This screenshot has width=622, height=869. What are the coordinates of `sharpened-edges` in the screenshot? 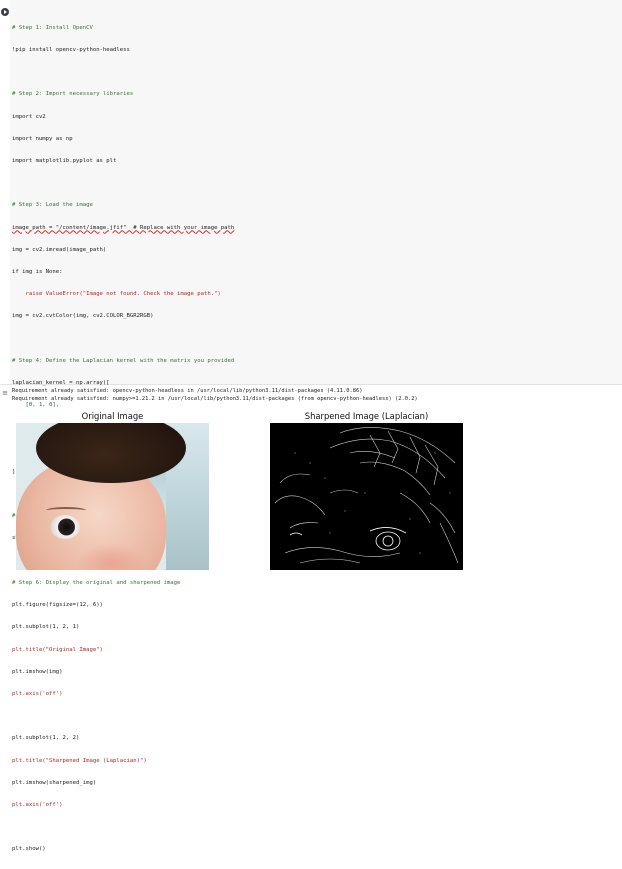 It's located at (366, 495).